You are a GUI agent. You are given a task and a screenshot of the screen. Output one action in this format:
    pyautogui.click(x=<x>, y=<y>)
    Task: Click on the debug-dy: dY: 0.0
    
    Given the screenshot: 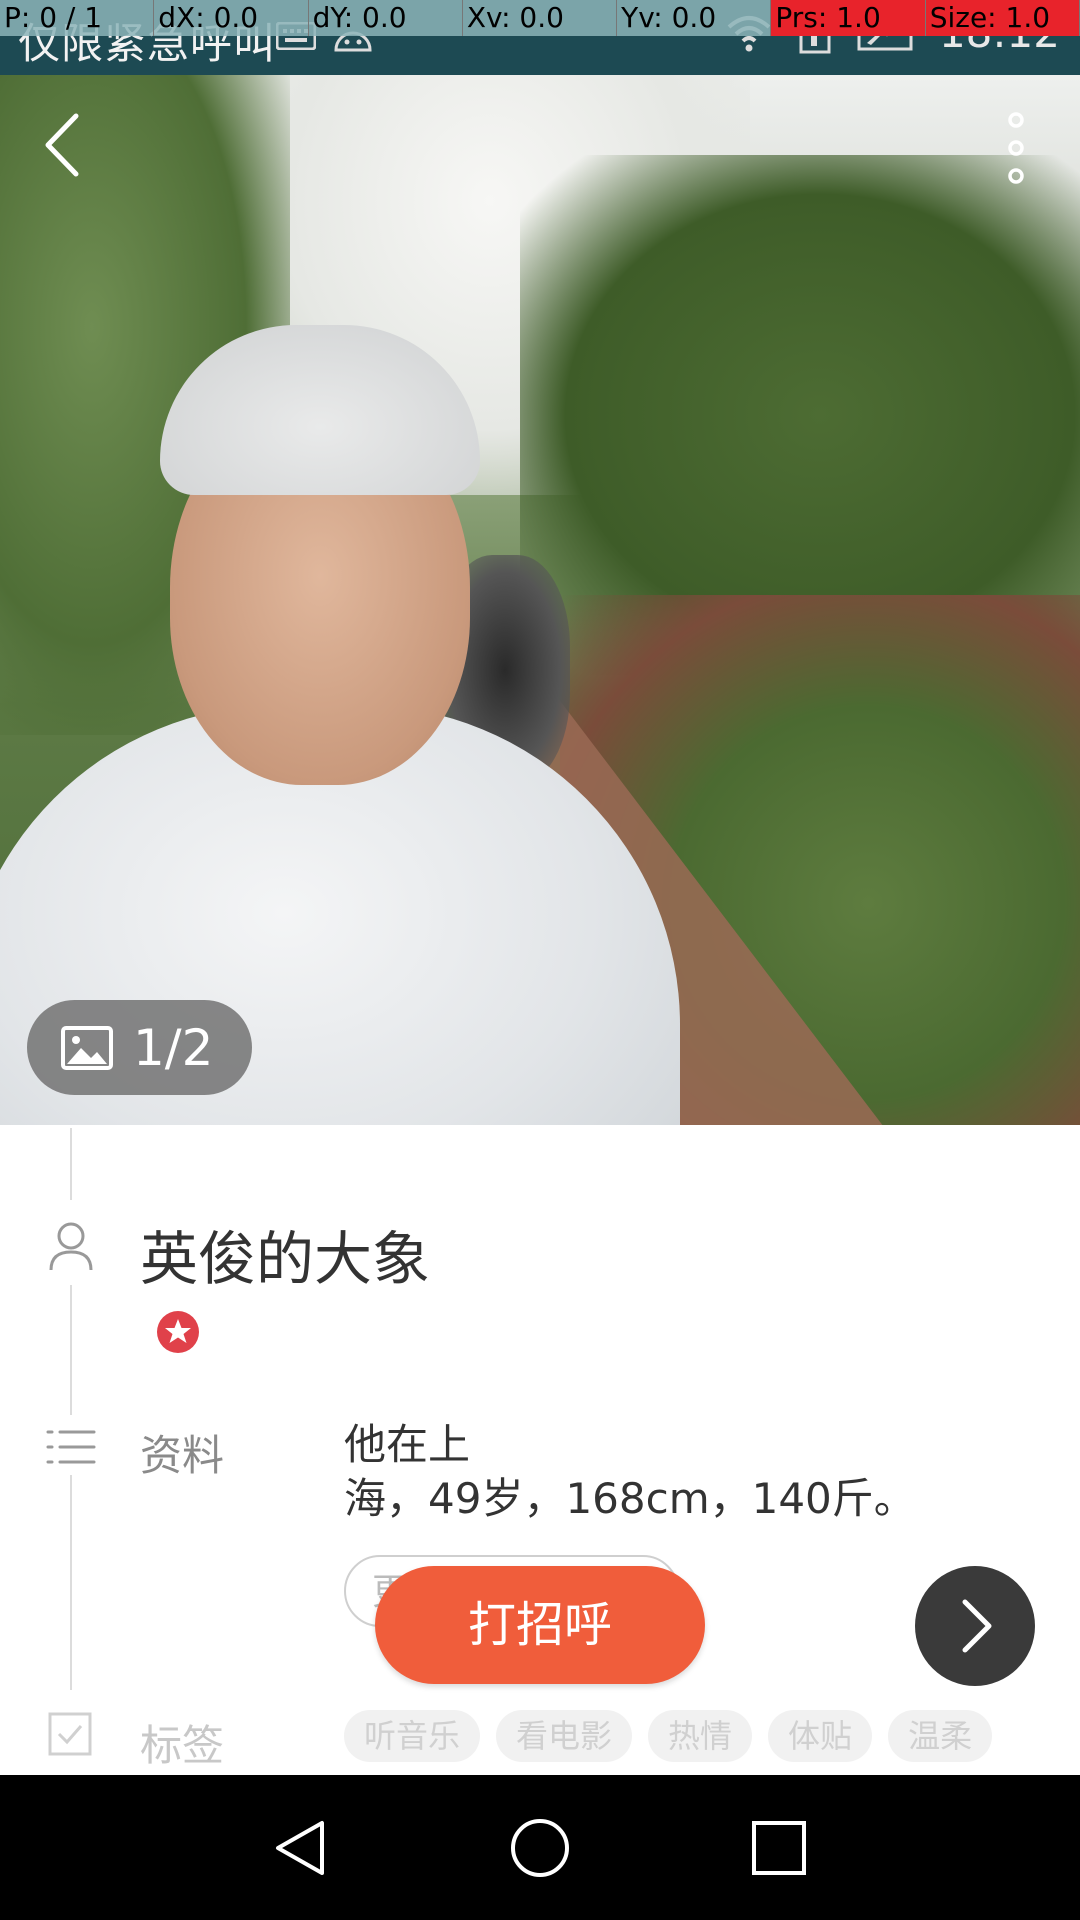 What is the action you would take?
    pyautogui.click(x=385, y=18)
    